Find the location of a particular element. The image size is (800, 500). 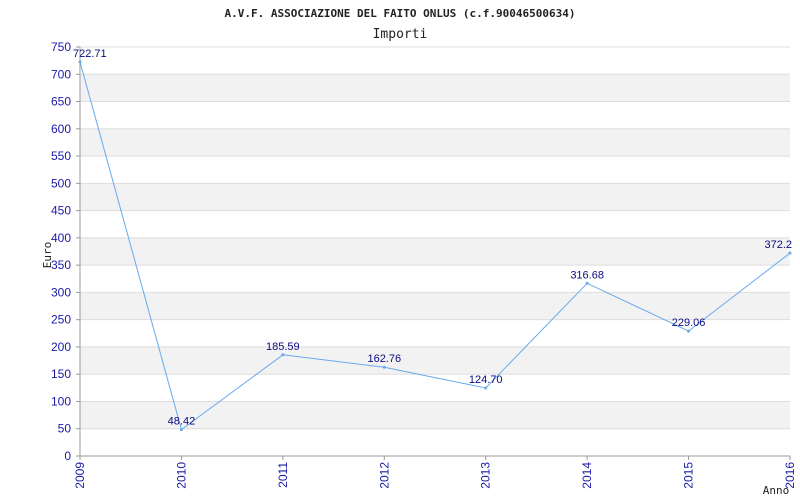

y-tick-label: 300 is located at coordinates (61, 292).